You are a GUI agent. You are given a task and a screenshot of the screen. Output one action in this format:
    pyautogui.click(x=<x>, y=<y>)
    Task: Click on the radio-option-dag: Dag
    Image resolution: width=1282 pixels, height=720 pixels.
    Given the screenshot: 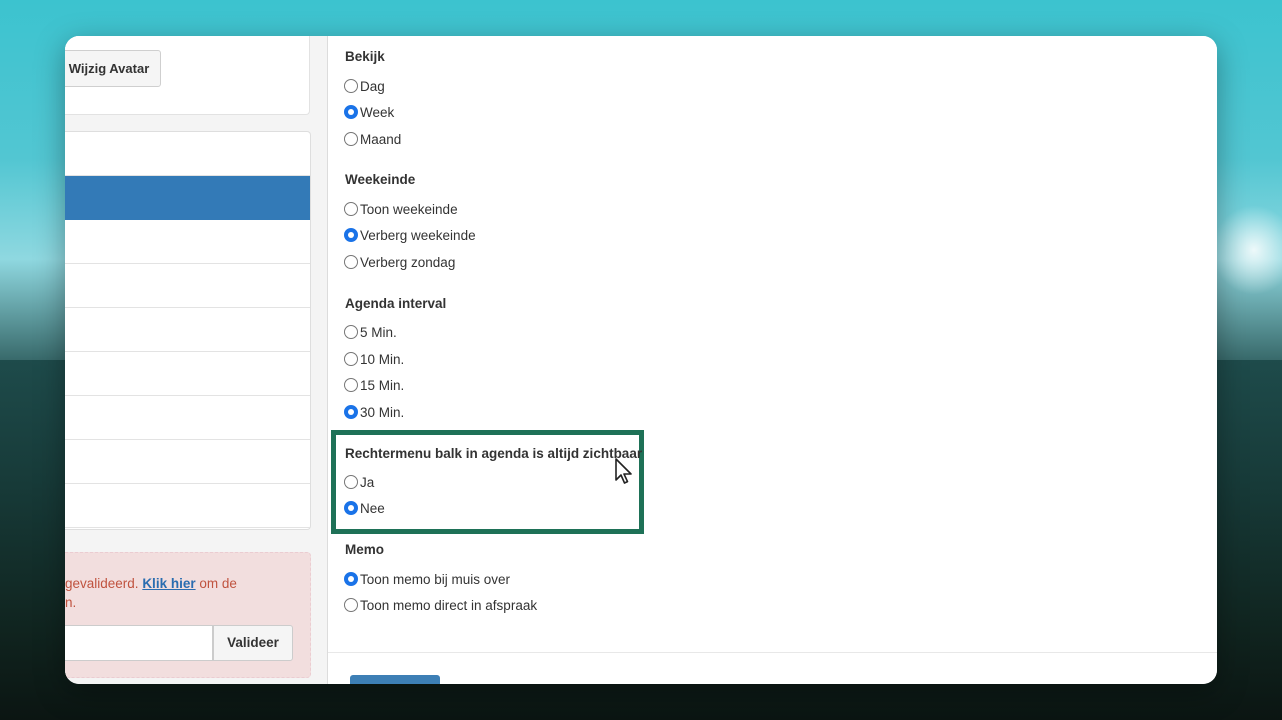 What is the action you would take?
    pyautogui.click(x=364, y=86)
    